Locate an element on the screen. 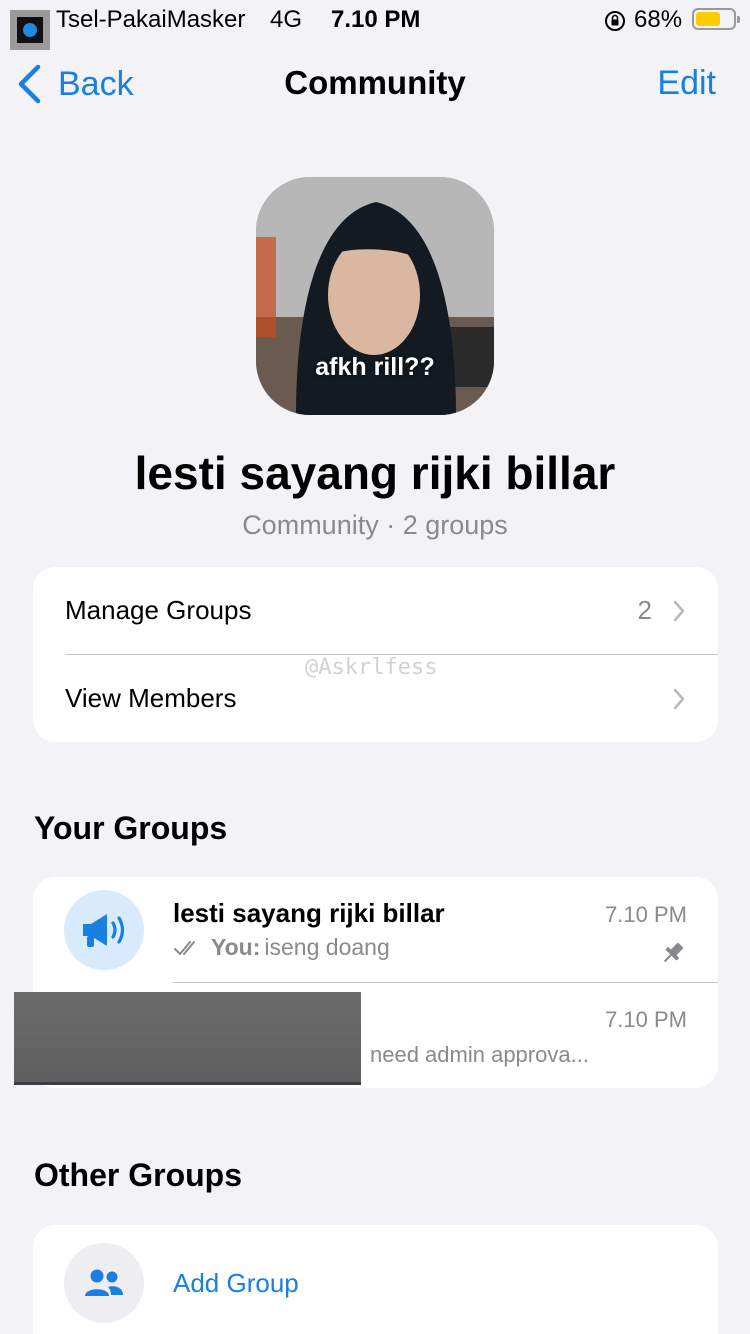  megaphone-icon is located at coordinates (104, 930).